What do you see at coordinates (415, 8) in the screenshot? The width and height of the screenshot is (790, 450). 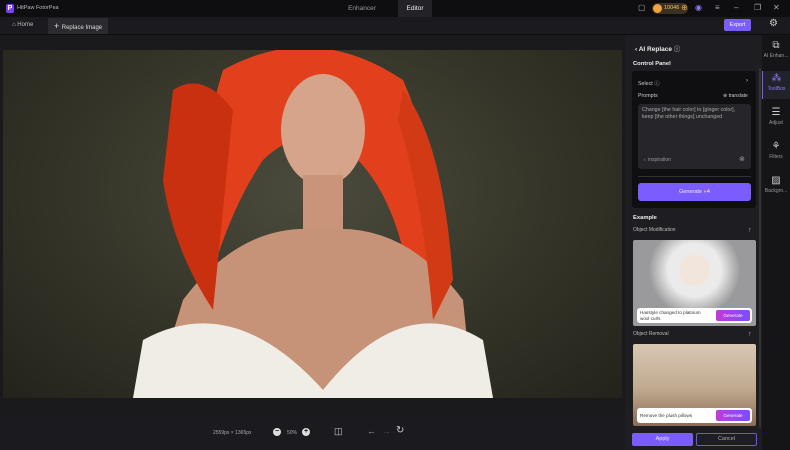 I see `tab-editor: Editor` at bounding box center [415, 8].